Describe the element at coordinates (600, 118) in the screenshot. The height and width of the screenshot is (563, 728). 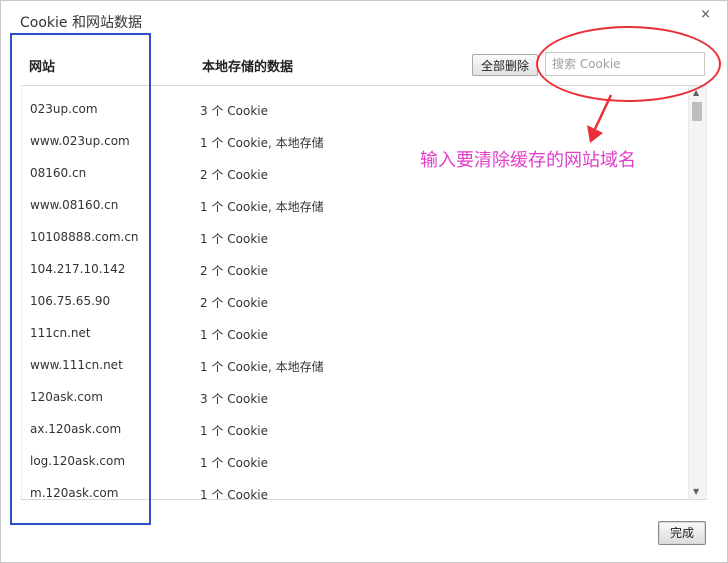
I see `annotation-arrow-icon` at that location.